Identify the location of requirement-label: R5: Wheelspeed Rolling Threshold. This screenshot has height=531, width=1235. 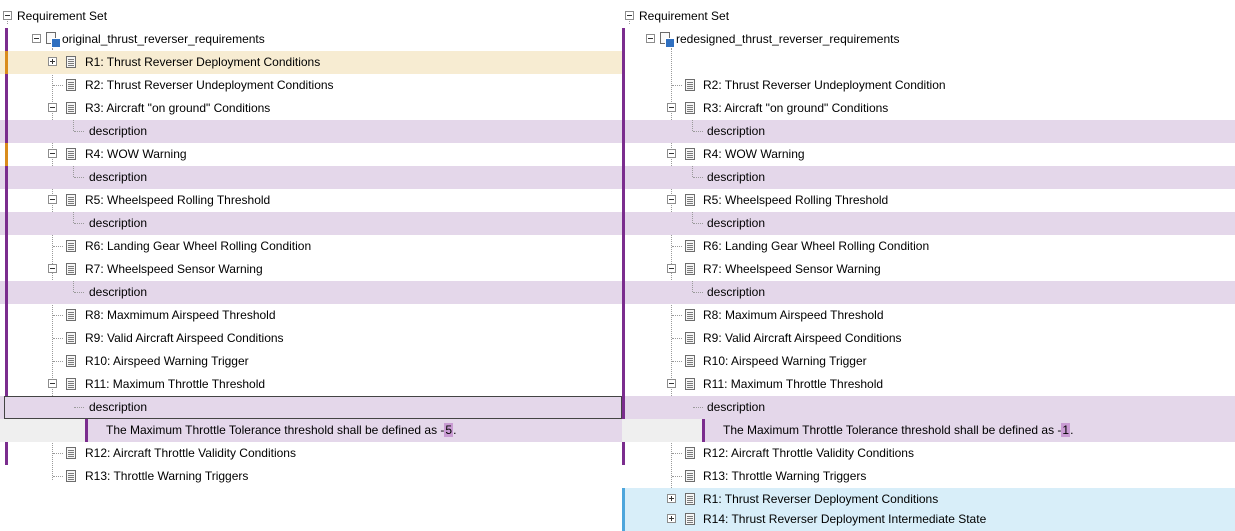
(796, 200).